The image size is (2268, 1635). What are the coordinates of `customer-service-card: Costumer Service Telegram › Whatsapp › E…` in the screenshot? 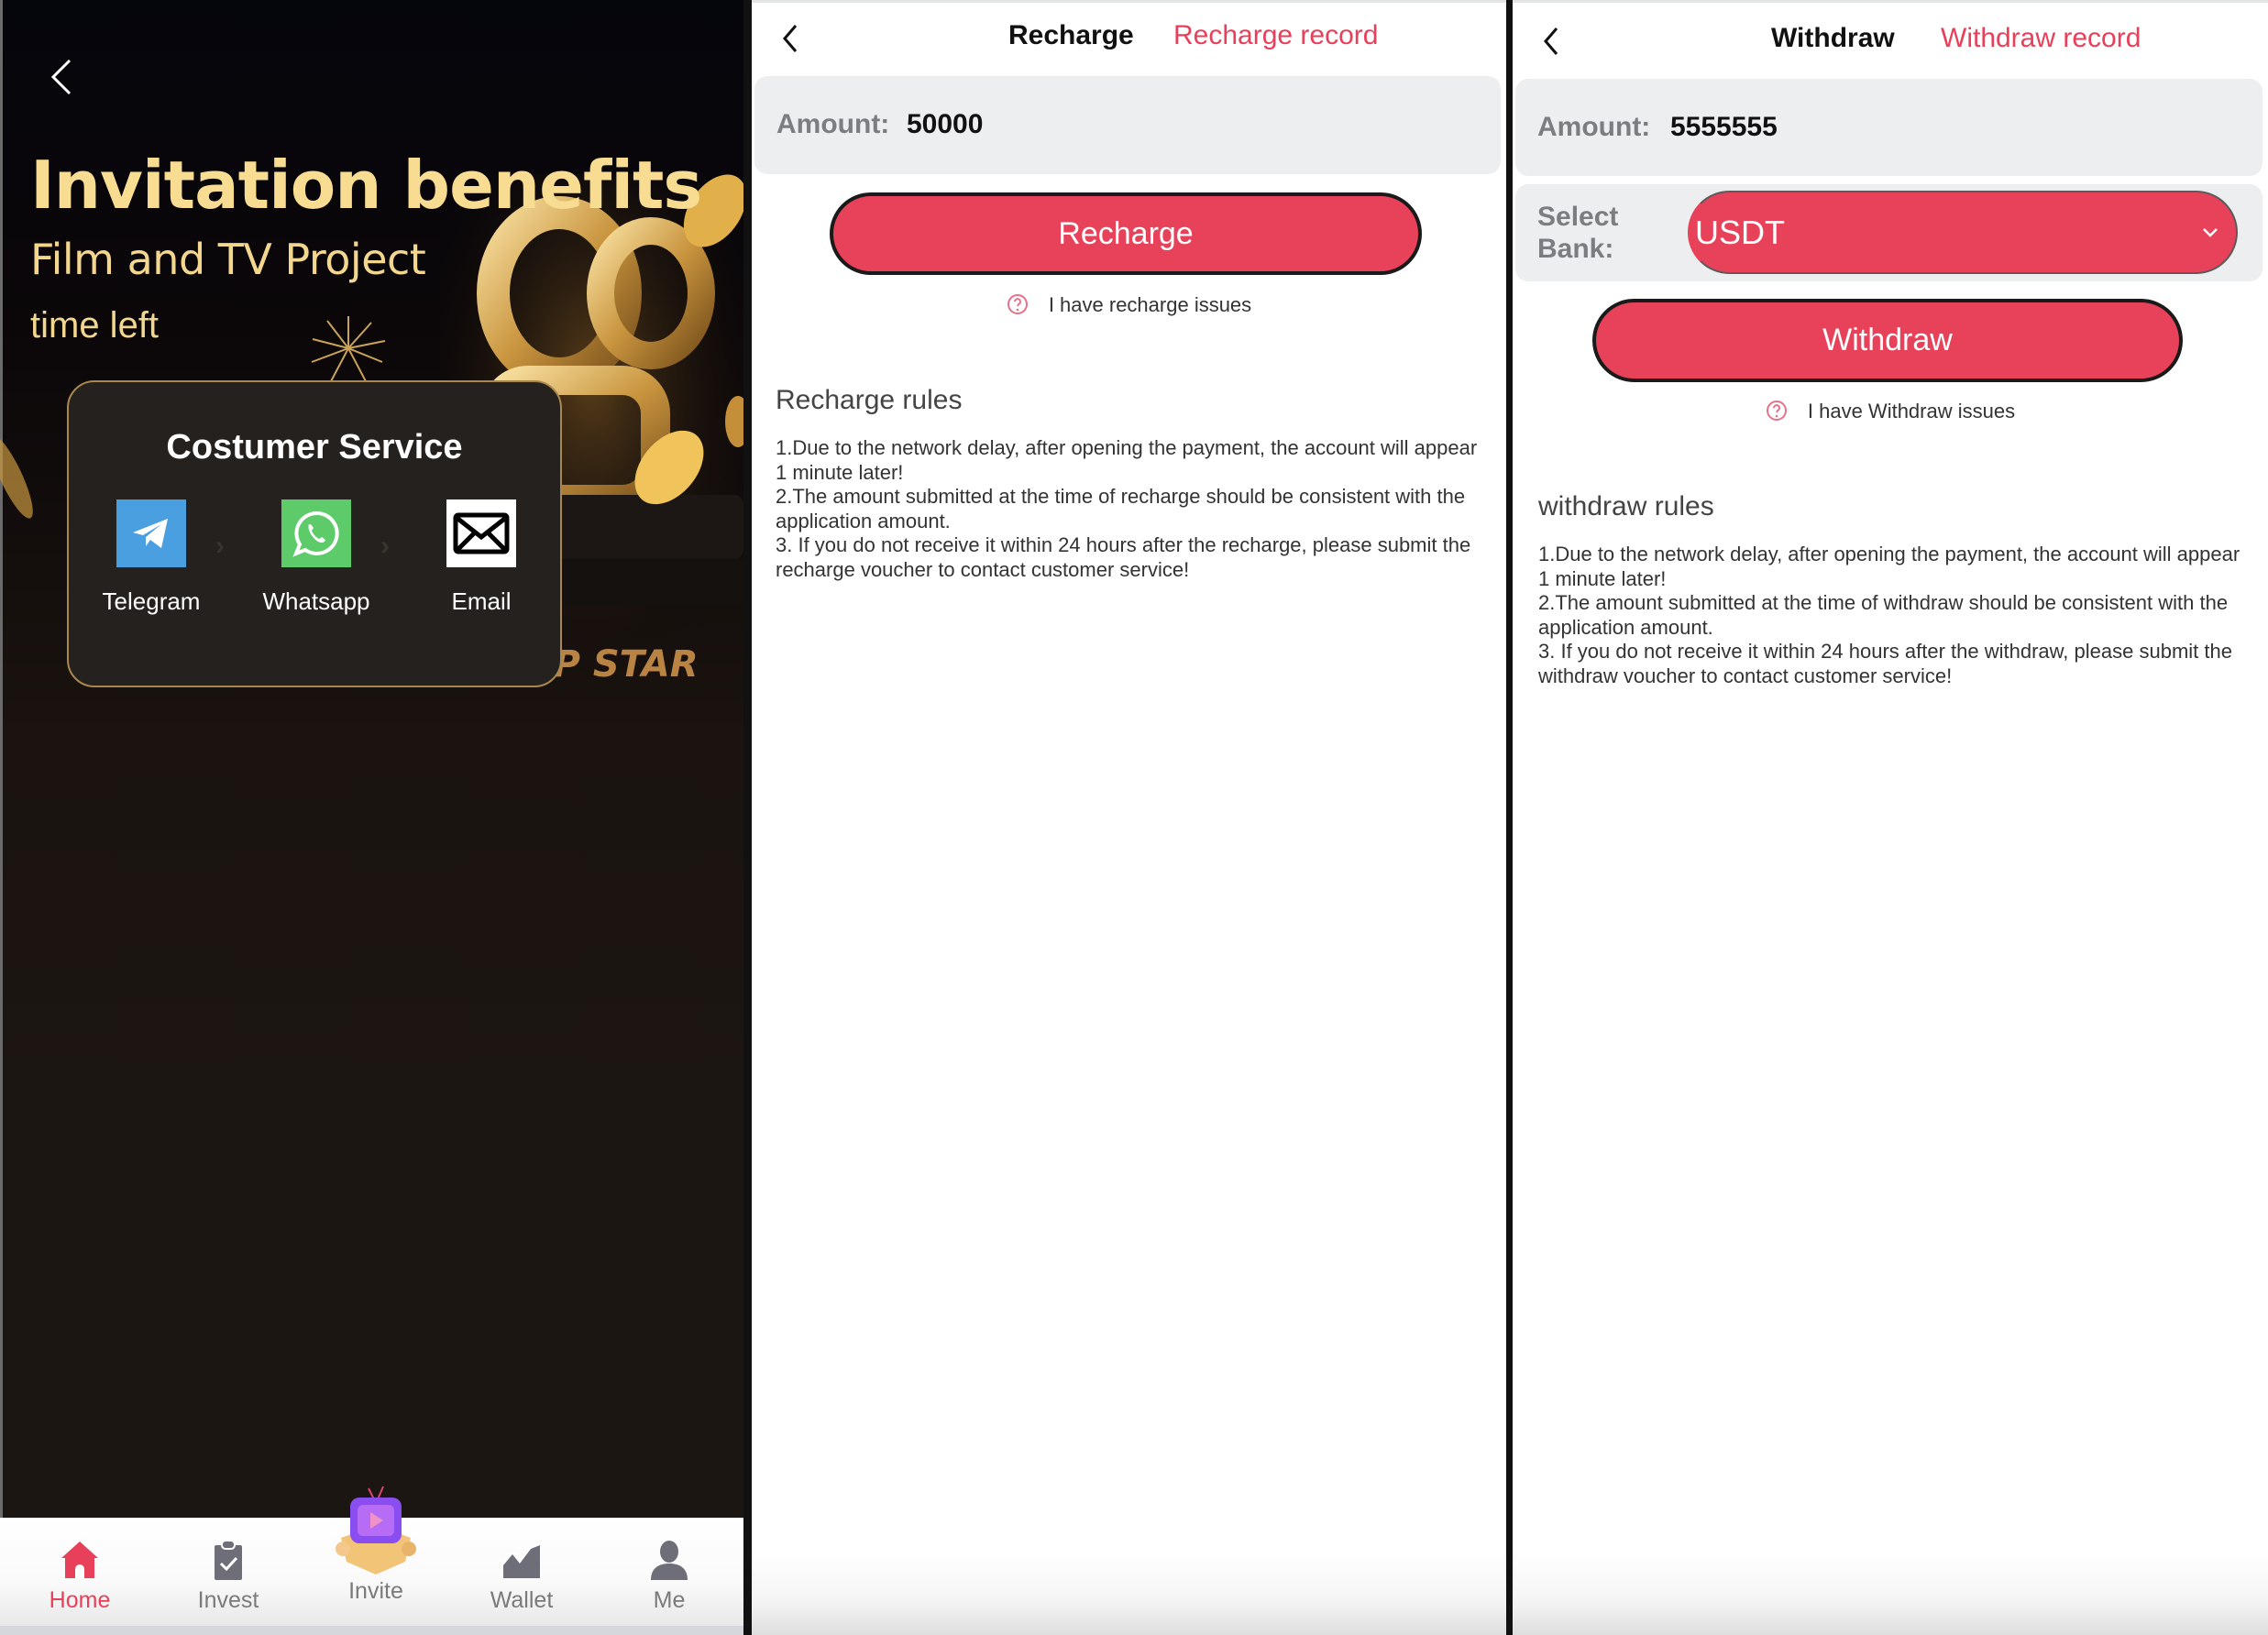 It's located at (314, 533).